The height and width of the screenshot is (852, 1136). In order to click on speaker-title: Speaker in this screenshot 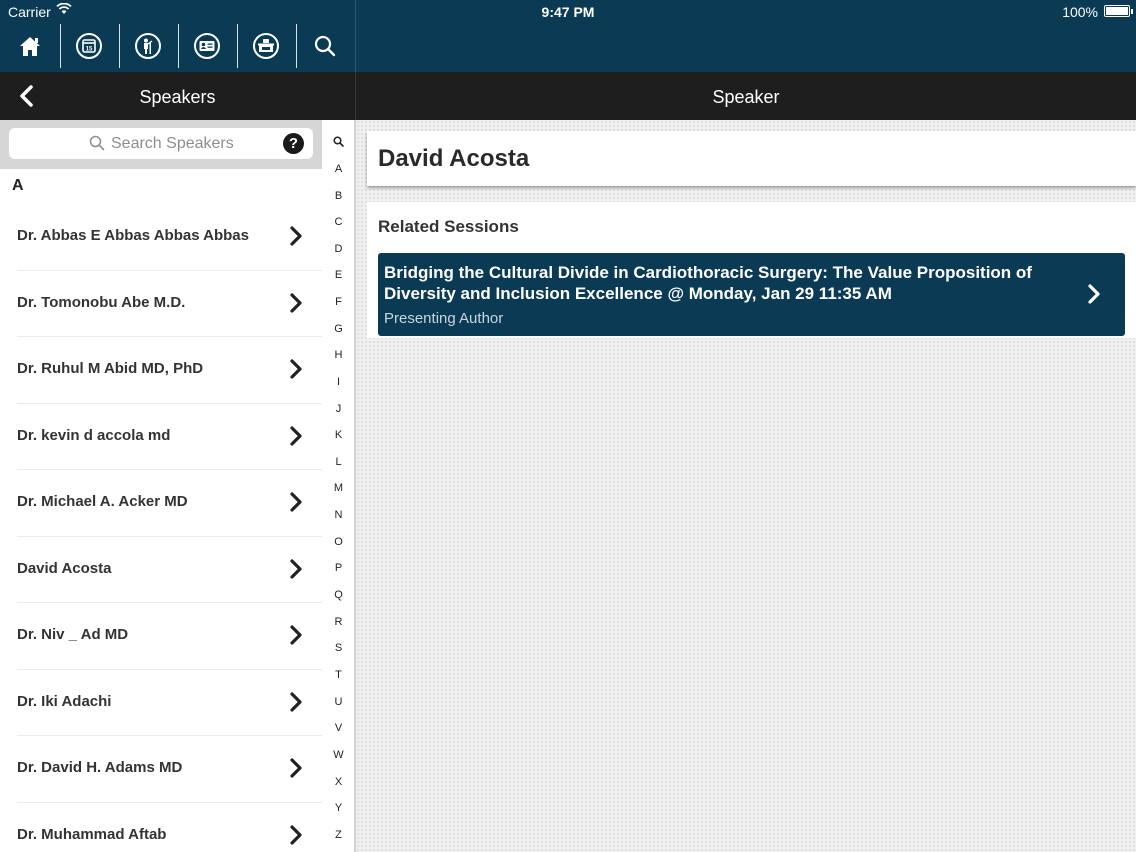, I will do `click(746, 97)`.